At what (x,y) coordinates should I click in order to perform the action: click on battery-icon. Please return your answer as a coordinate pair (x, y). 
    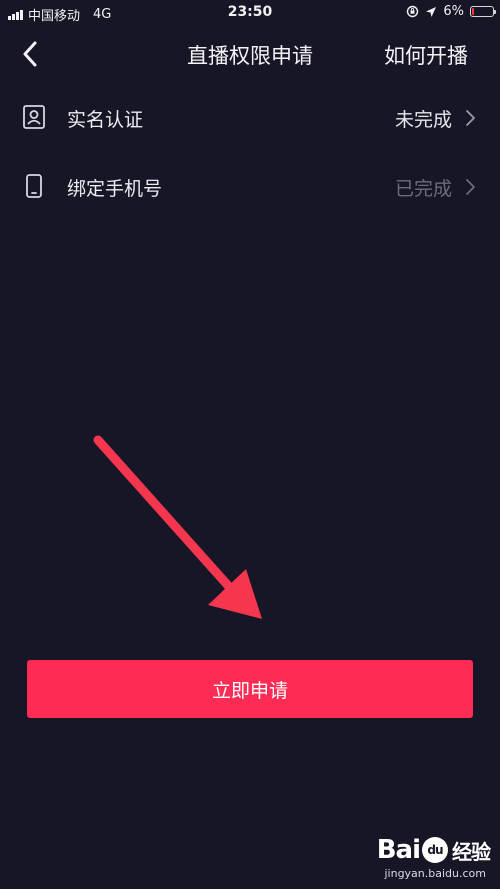
    Looking at the image, I should click on (483, 11).